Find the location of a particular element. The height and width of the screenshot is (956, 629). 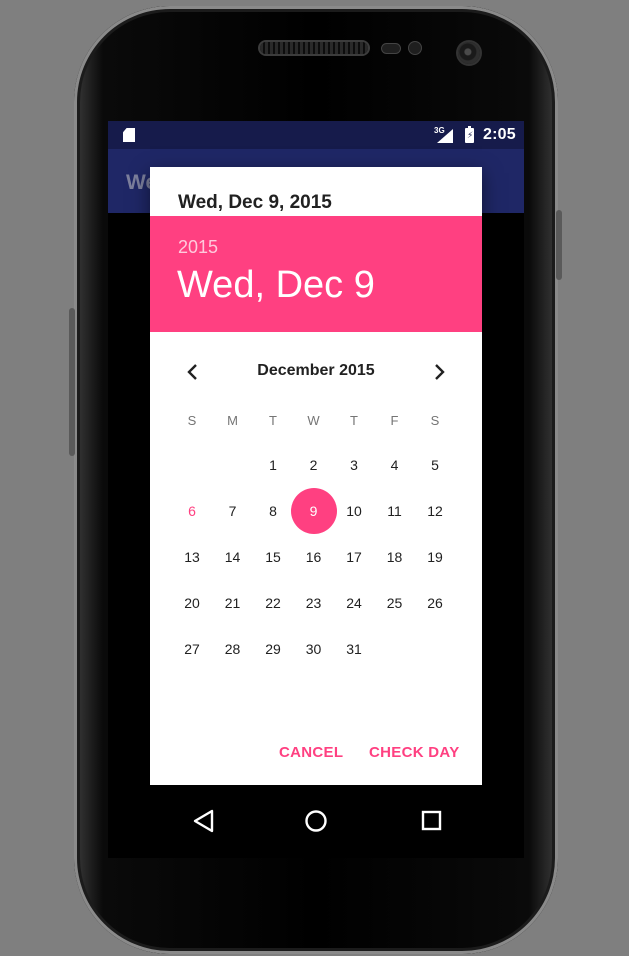

calendar-day: 2 is located at coordinates (314, 465).